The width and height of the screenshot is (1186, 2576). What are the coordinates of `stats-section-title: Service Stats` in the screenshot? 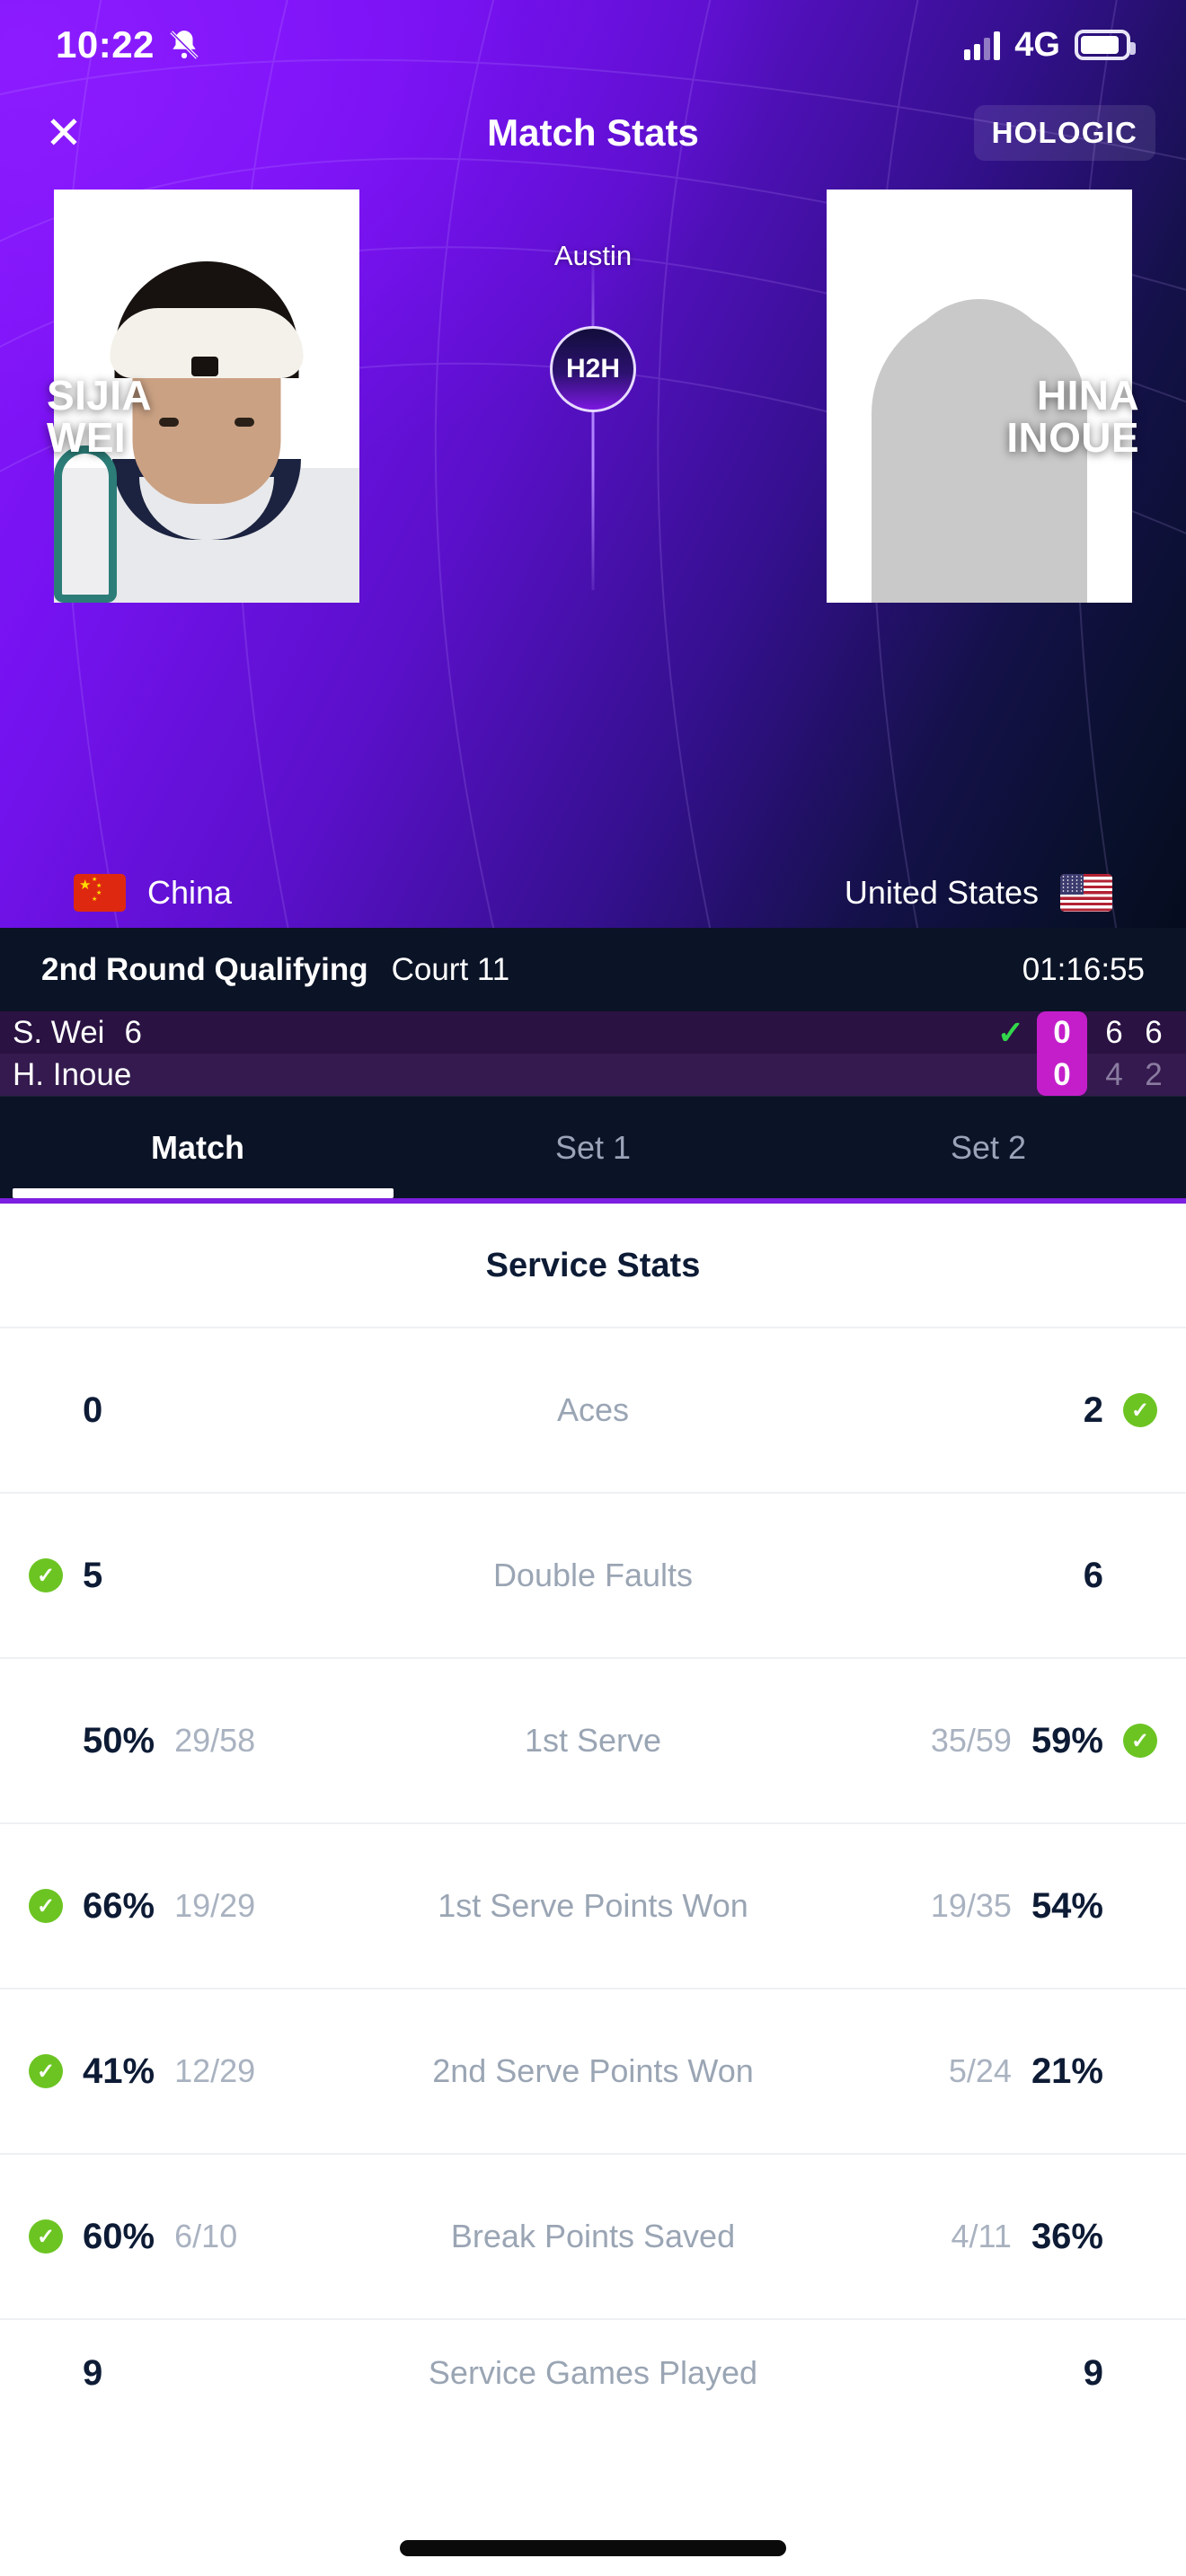 It's located at (593, 1265).